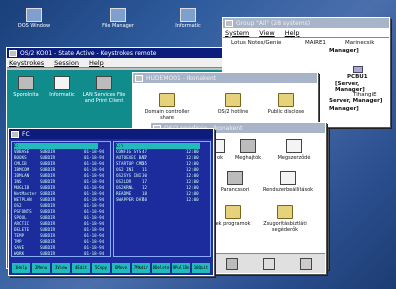 The image size is (396, 289). What do you see at coordinates (118, 15) in the screenshot?
I see `file-manager-icon` at bounding box center [118, 15].